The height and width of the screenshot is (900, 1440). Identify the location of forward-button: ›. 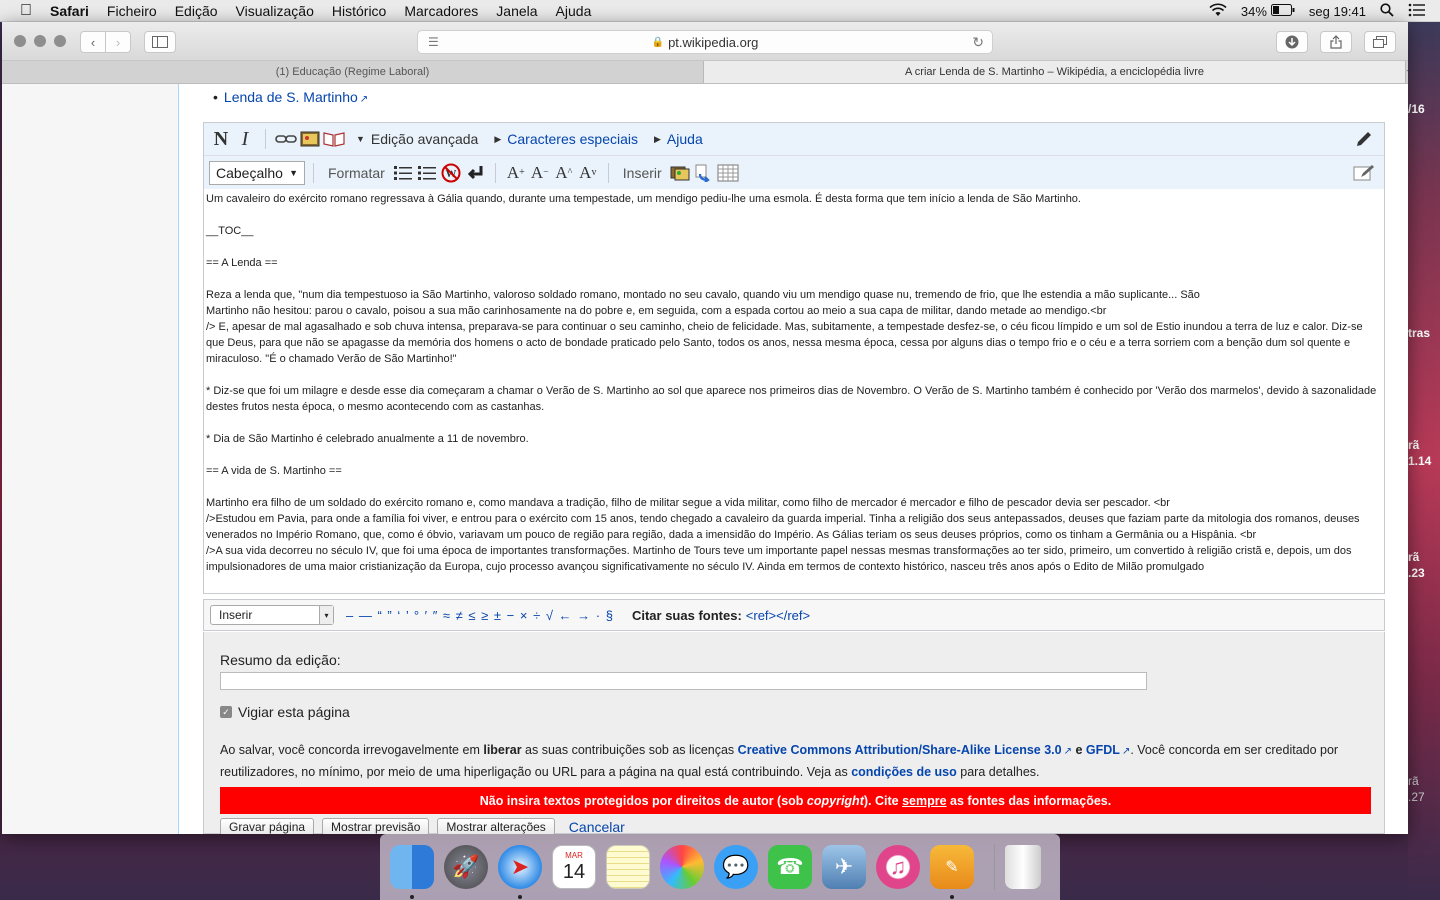
(118, 42).